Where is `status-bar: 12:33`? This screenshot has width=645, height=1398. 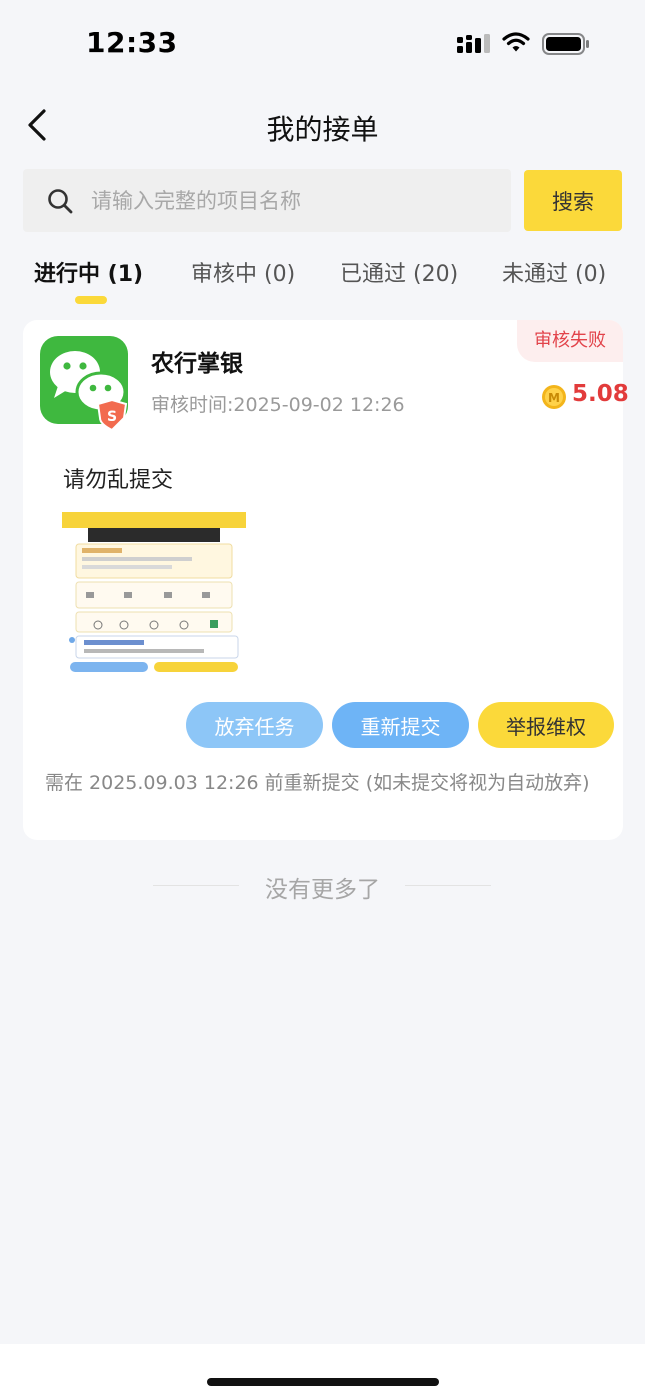 status-bar: 12:33 is located at coordinates (322, 45).